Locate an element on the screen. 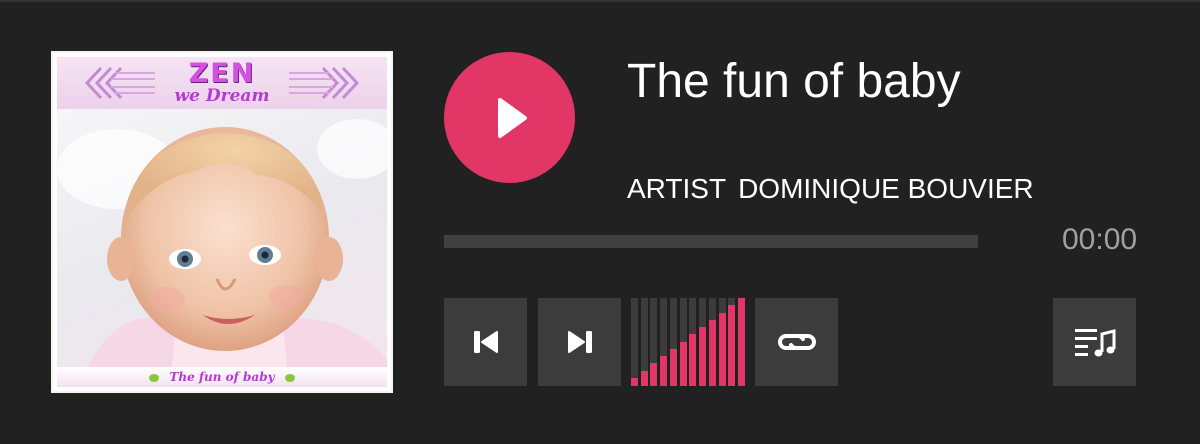 Image resolution: width=1200 pixels, height=444 pixels. cover-footer-text: The fun of baby is located at coordinates (222, 377).